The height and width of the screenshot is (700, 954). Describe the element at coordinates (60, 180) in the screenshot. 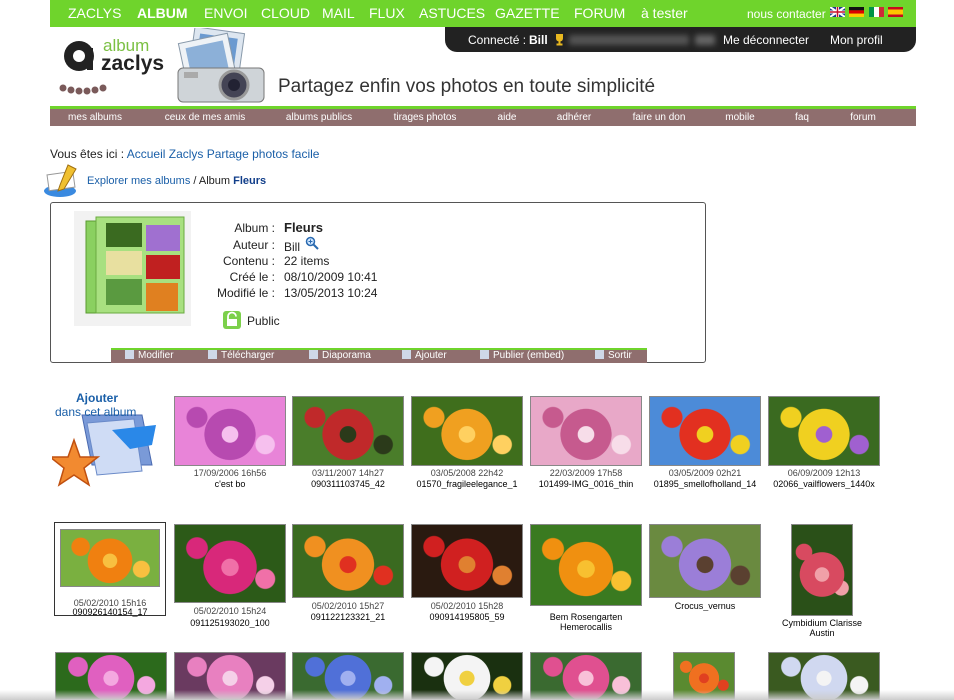

I see `explore-albums-icon` at that location.